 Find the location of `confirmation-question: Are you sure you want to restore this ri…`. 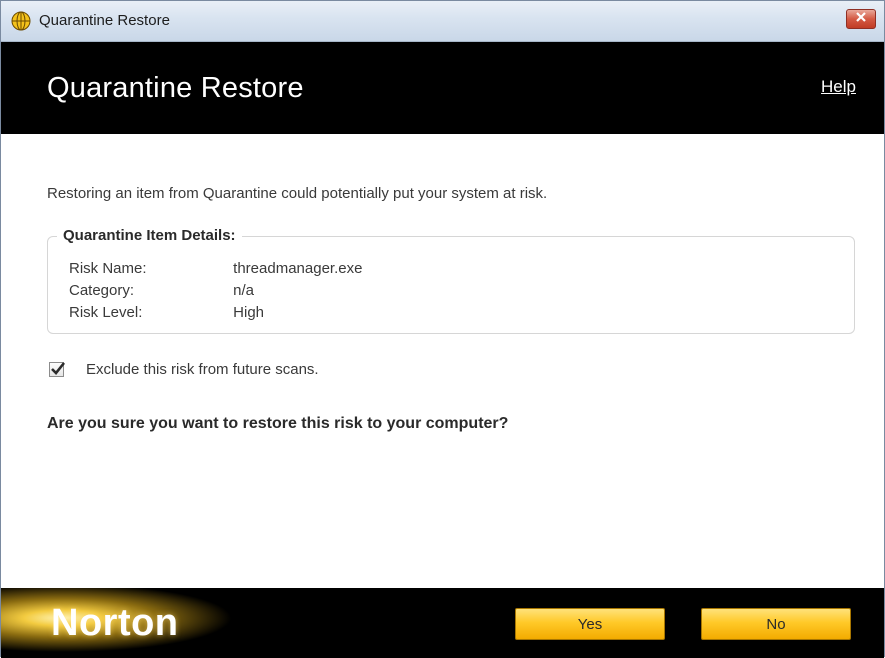

confirmation-question: Are you sure you want to restore this ri… is located at coordinates (278, 423).